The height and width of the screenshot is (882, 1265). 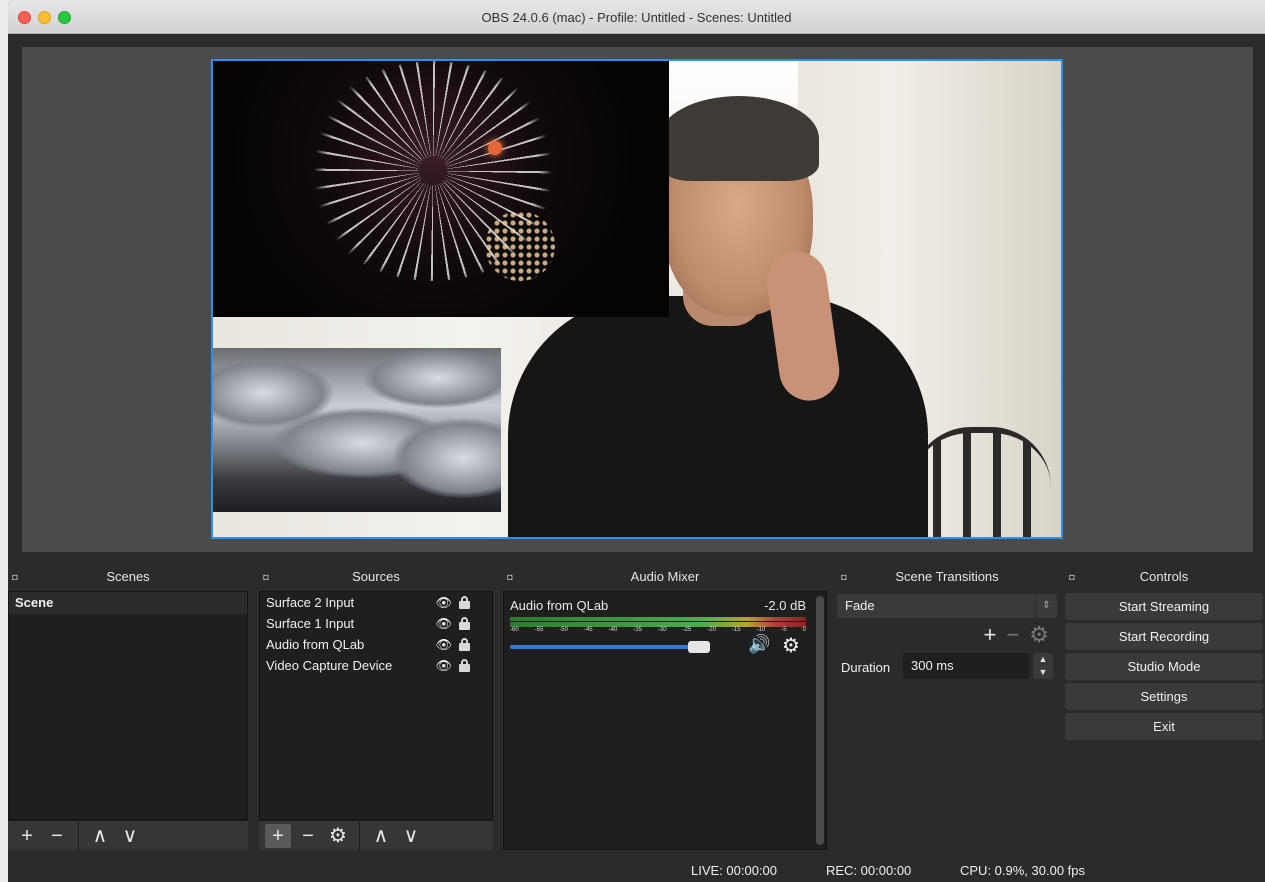 I want to click on add-source-button: +, so click(x=278, y=835).